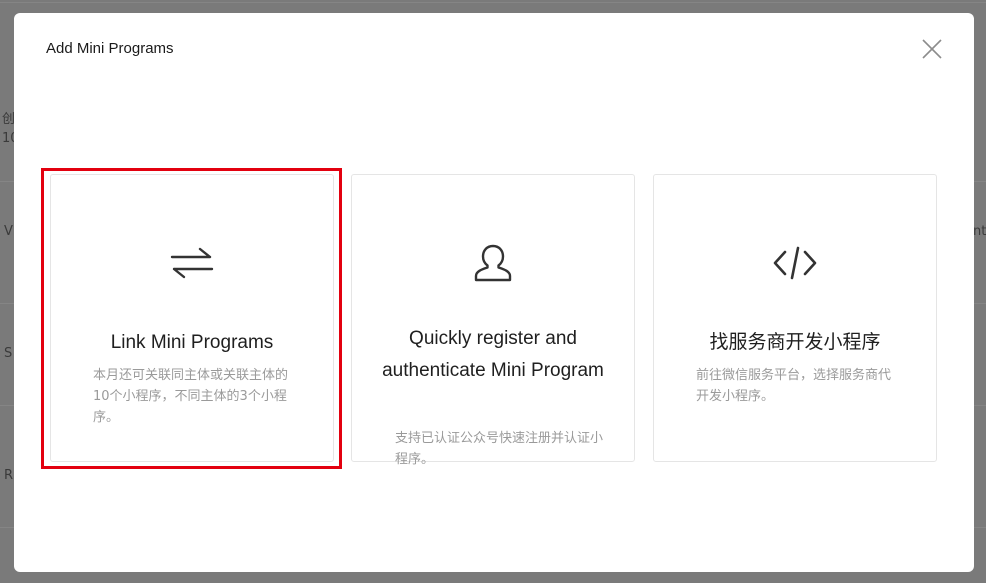 This screenshot has height=583, width=986. Describe the element at coordinates (192, 263) in the screenshot. I see `swap-arrows-icon` at that location.